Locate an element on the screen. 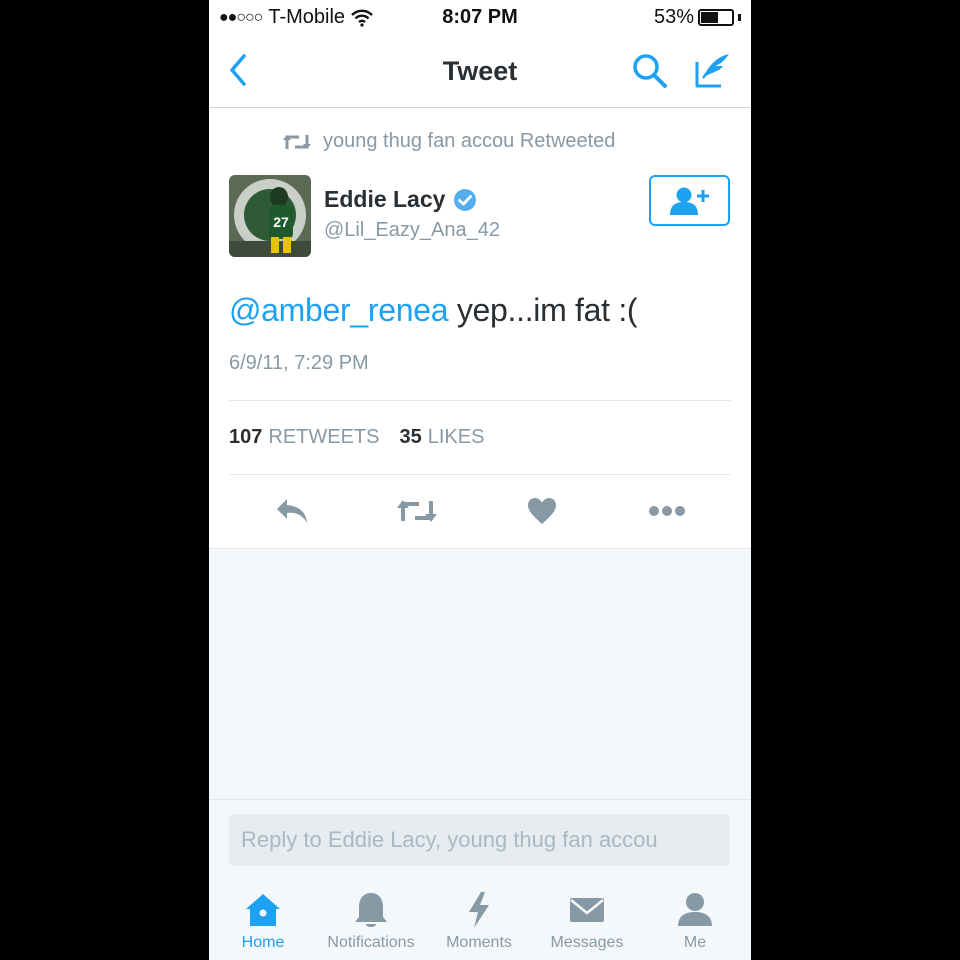 This screenshot has height=960, width=960. tweet-stats: 107 RETWEETS 35 LIKES is located at coordinates (356, 437).